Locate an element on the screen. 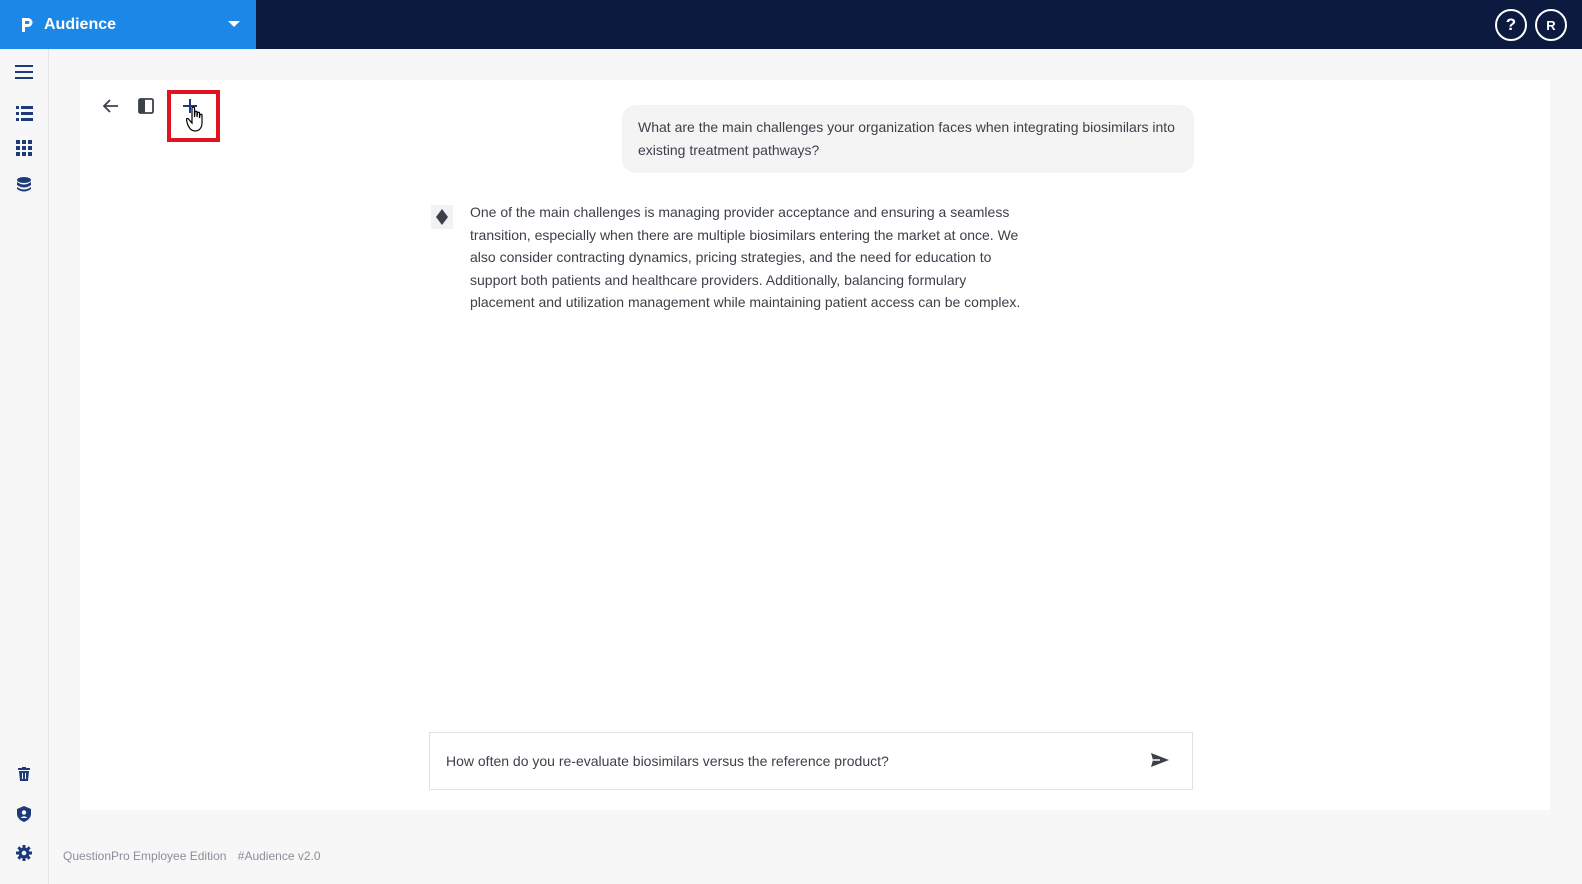  menu-icon is located at coordinates (24, 72).